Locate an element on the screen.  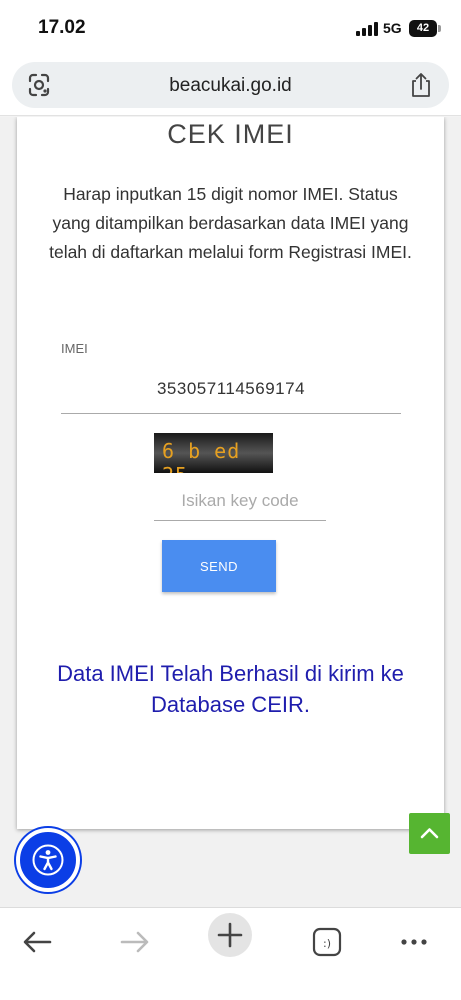
captcha-image: 6 b ed 25 is located at coordinates (213, 453).